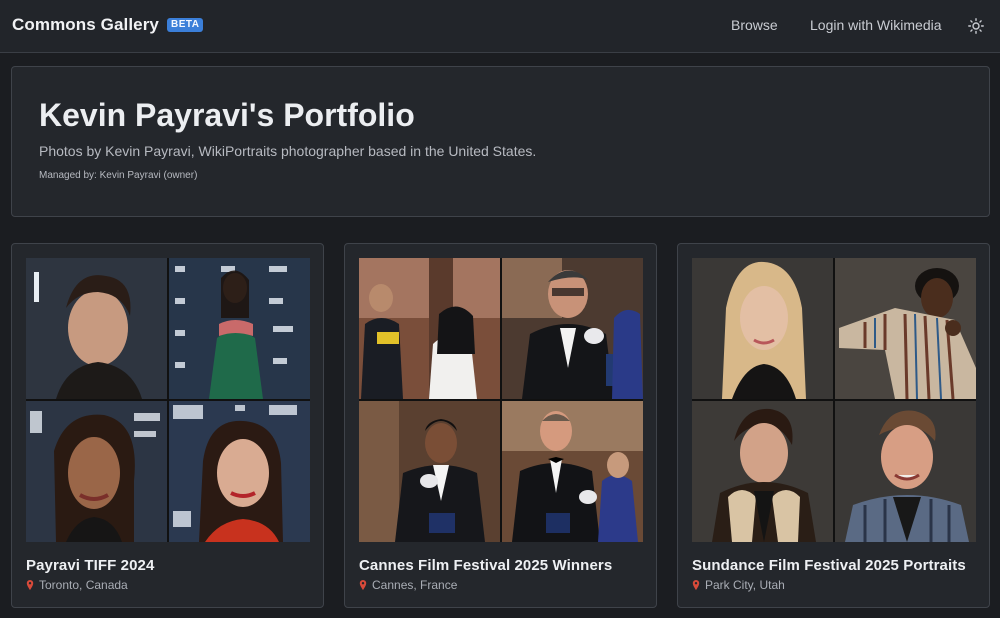 The height and width of the screenshot is (618, 1000). I want to click on collection-location: Cannes, France, so click(408, 585).